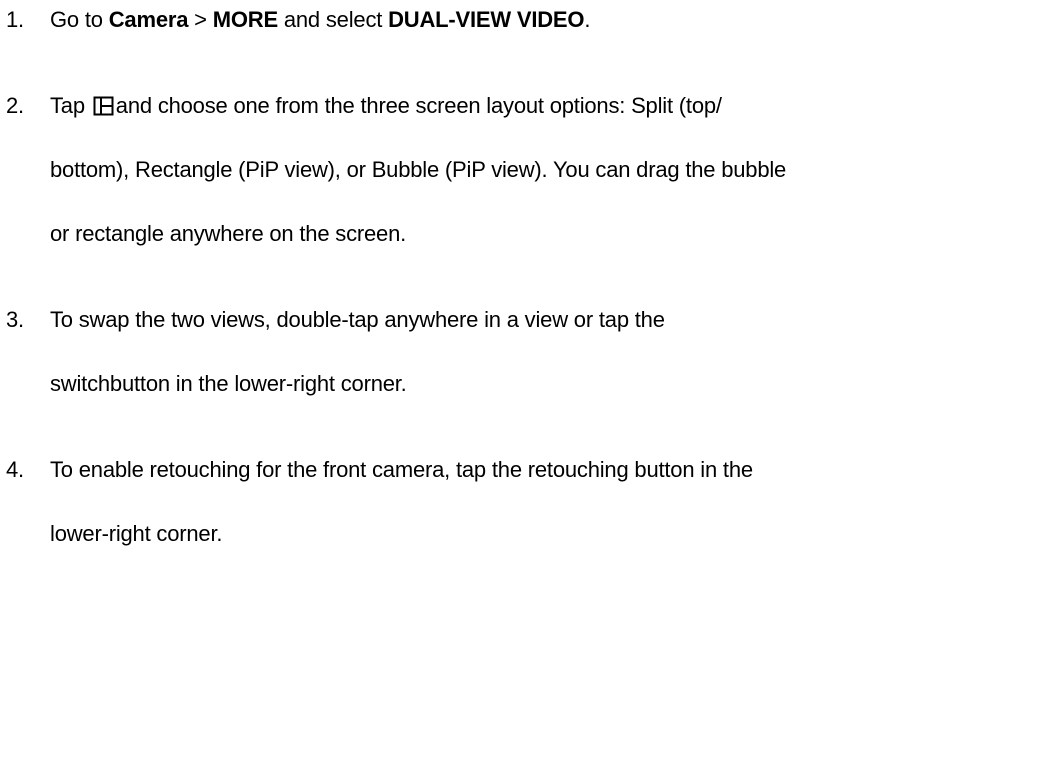 The image size is (1040, 769). I want to click on step-number: 3., so click(15, 319).